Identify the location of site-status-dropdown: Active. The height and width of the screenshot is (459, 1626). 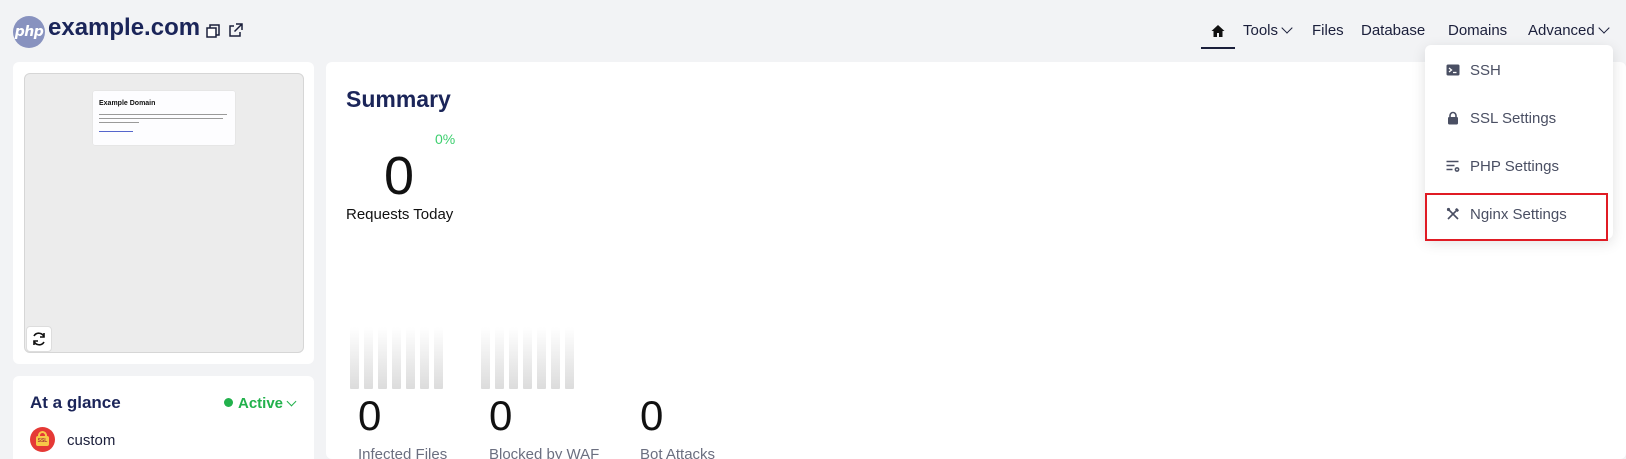
(260, 403).